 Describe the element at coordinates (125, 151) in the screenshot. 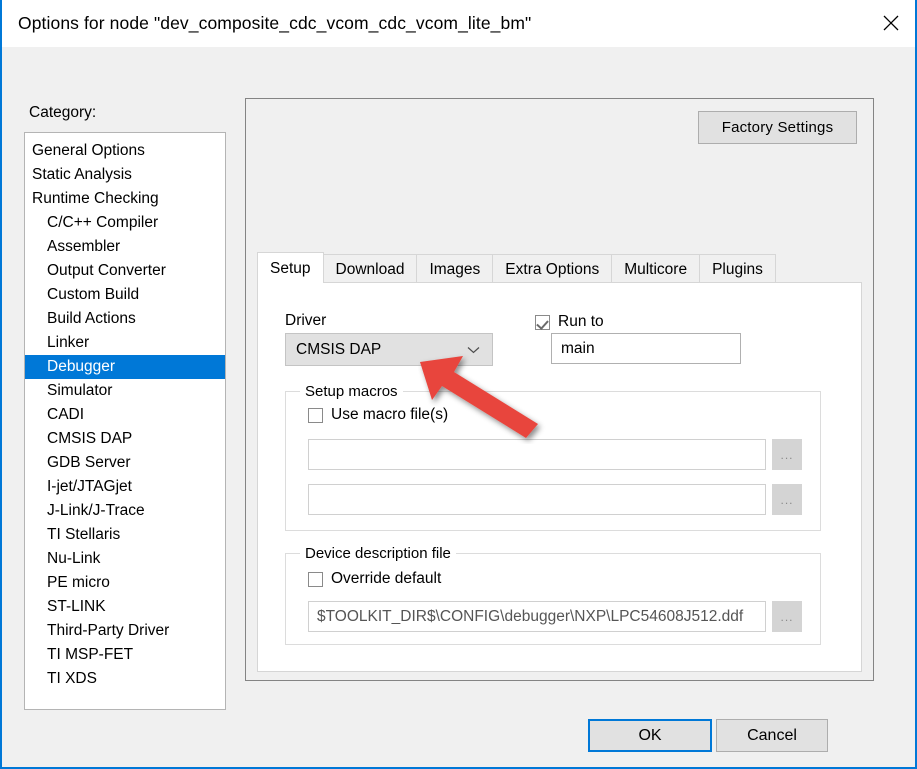

I see `category-item: General Options` at that location.